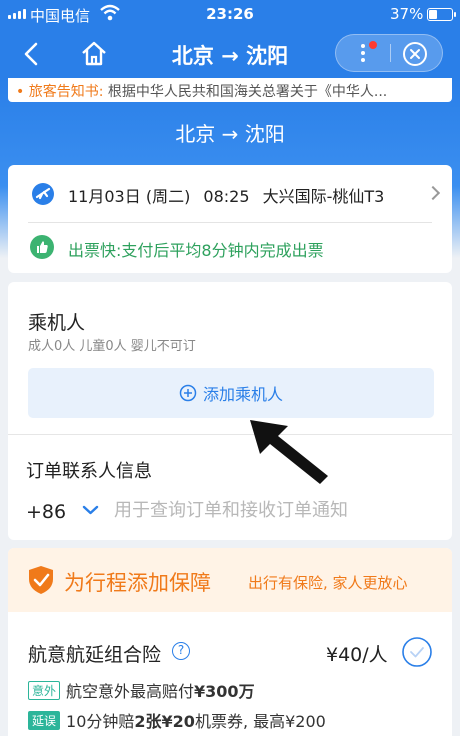 This screenshot has width=460, height=736. What do you see at coordinates (230, 134) in the screenshot?
I see `route-title: 北京 → 沈阳` at bounding box center [230, 134].